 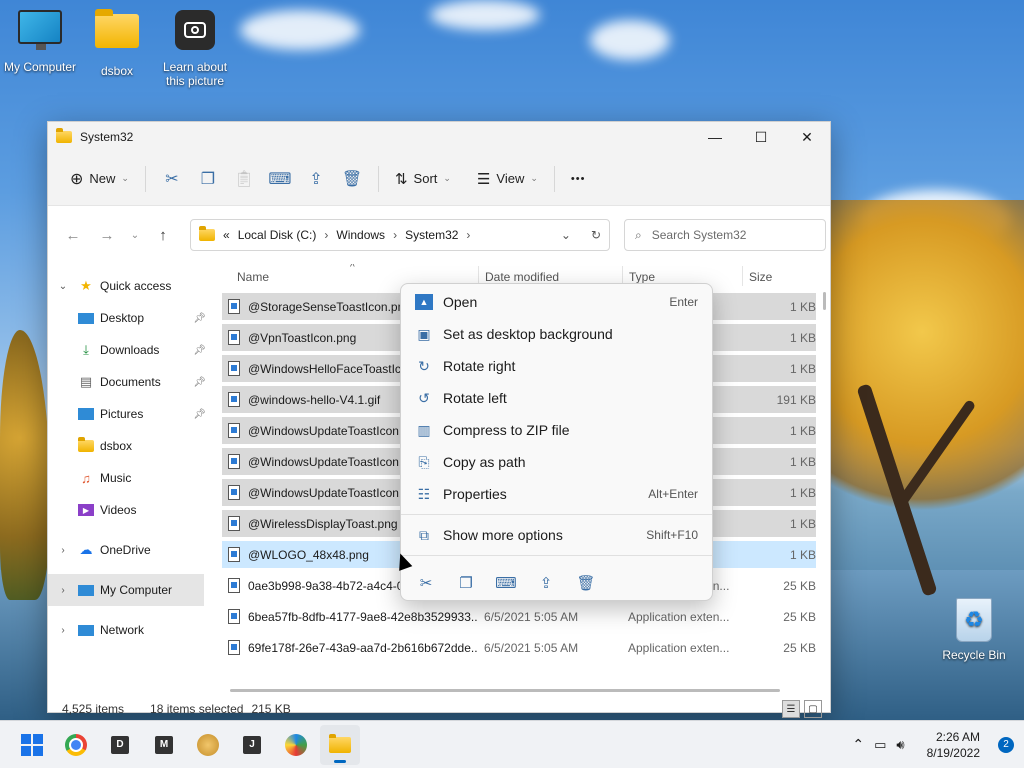 What do you see at coordinates (761, 137) in the screenshot?
I see `maximize-button: ☐` at bounding box center [761, 137].